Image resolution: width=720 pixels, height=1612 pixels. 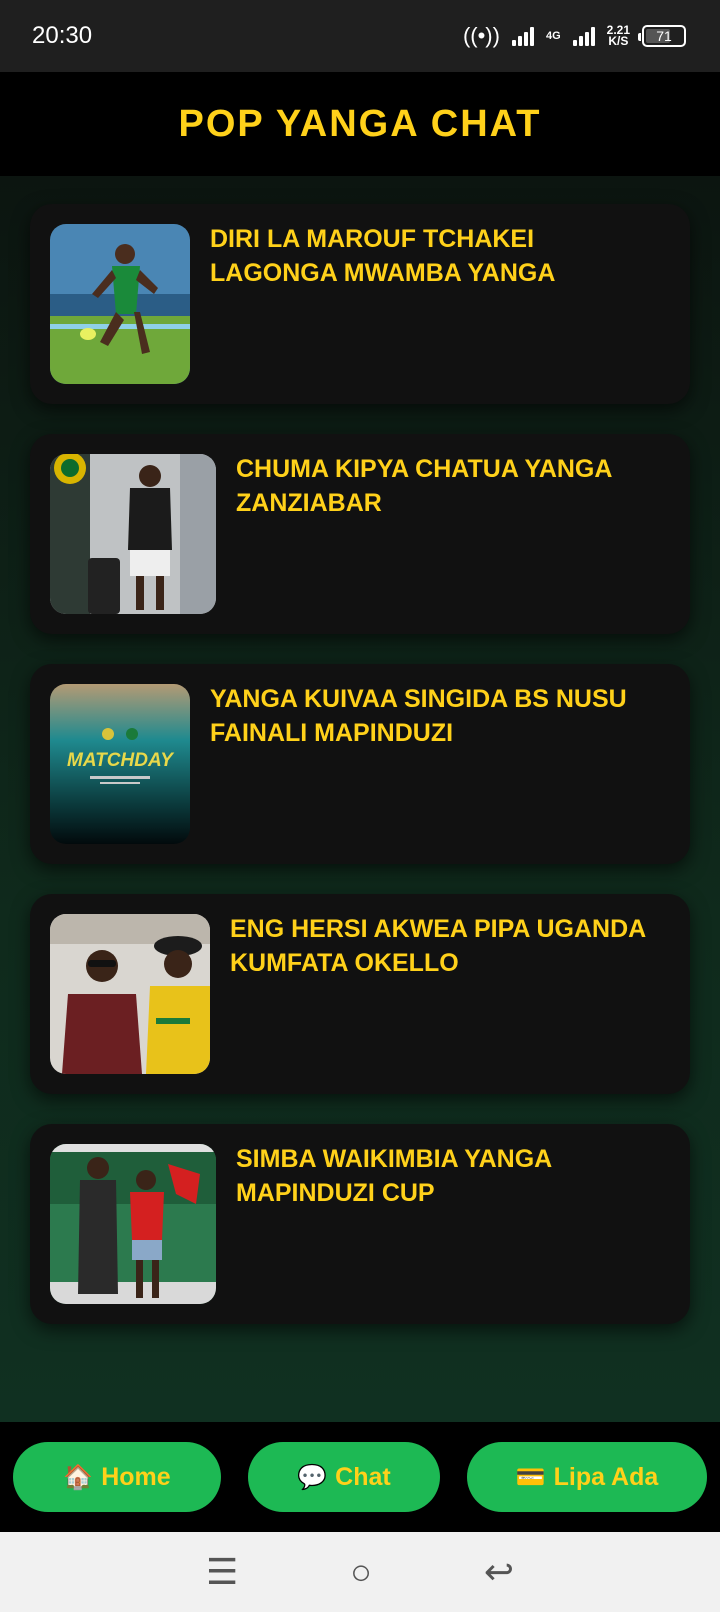 I want to click on home-circle-icon: ○, so click(x=361, y=1572).